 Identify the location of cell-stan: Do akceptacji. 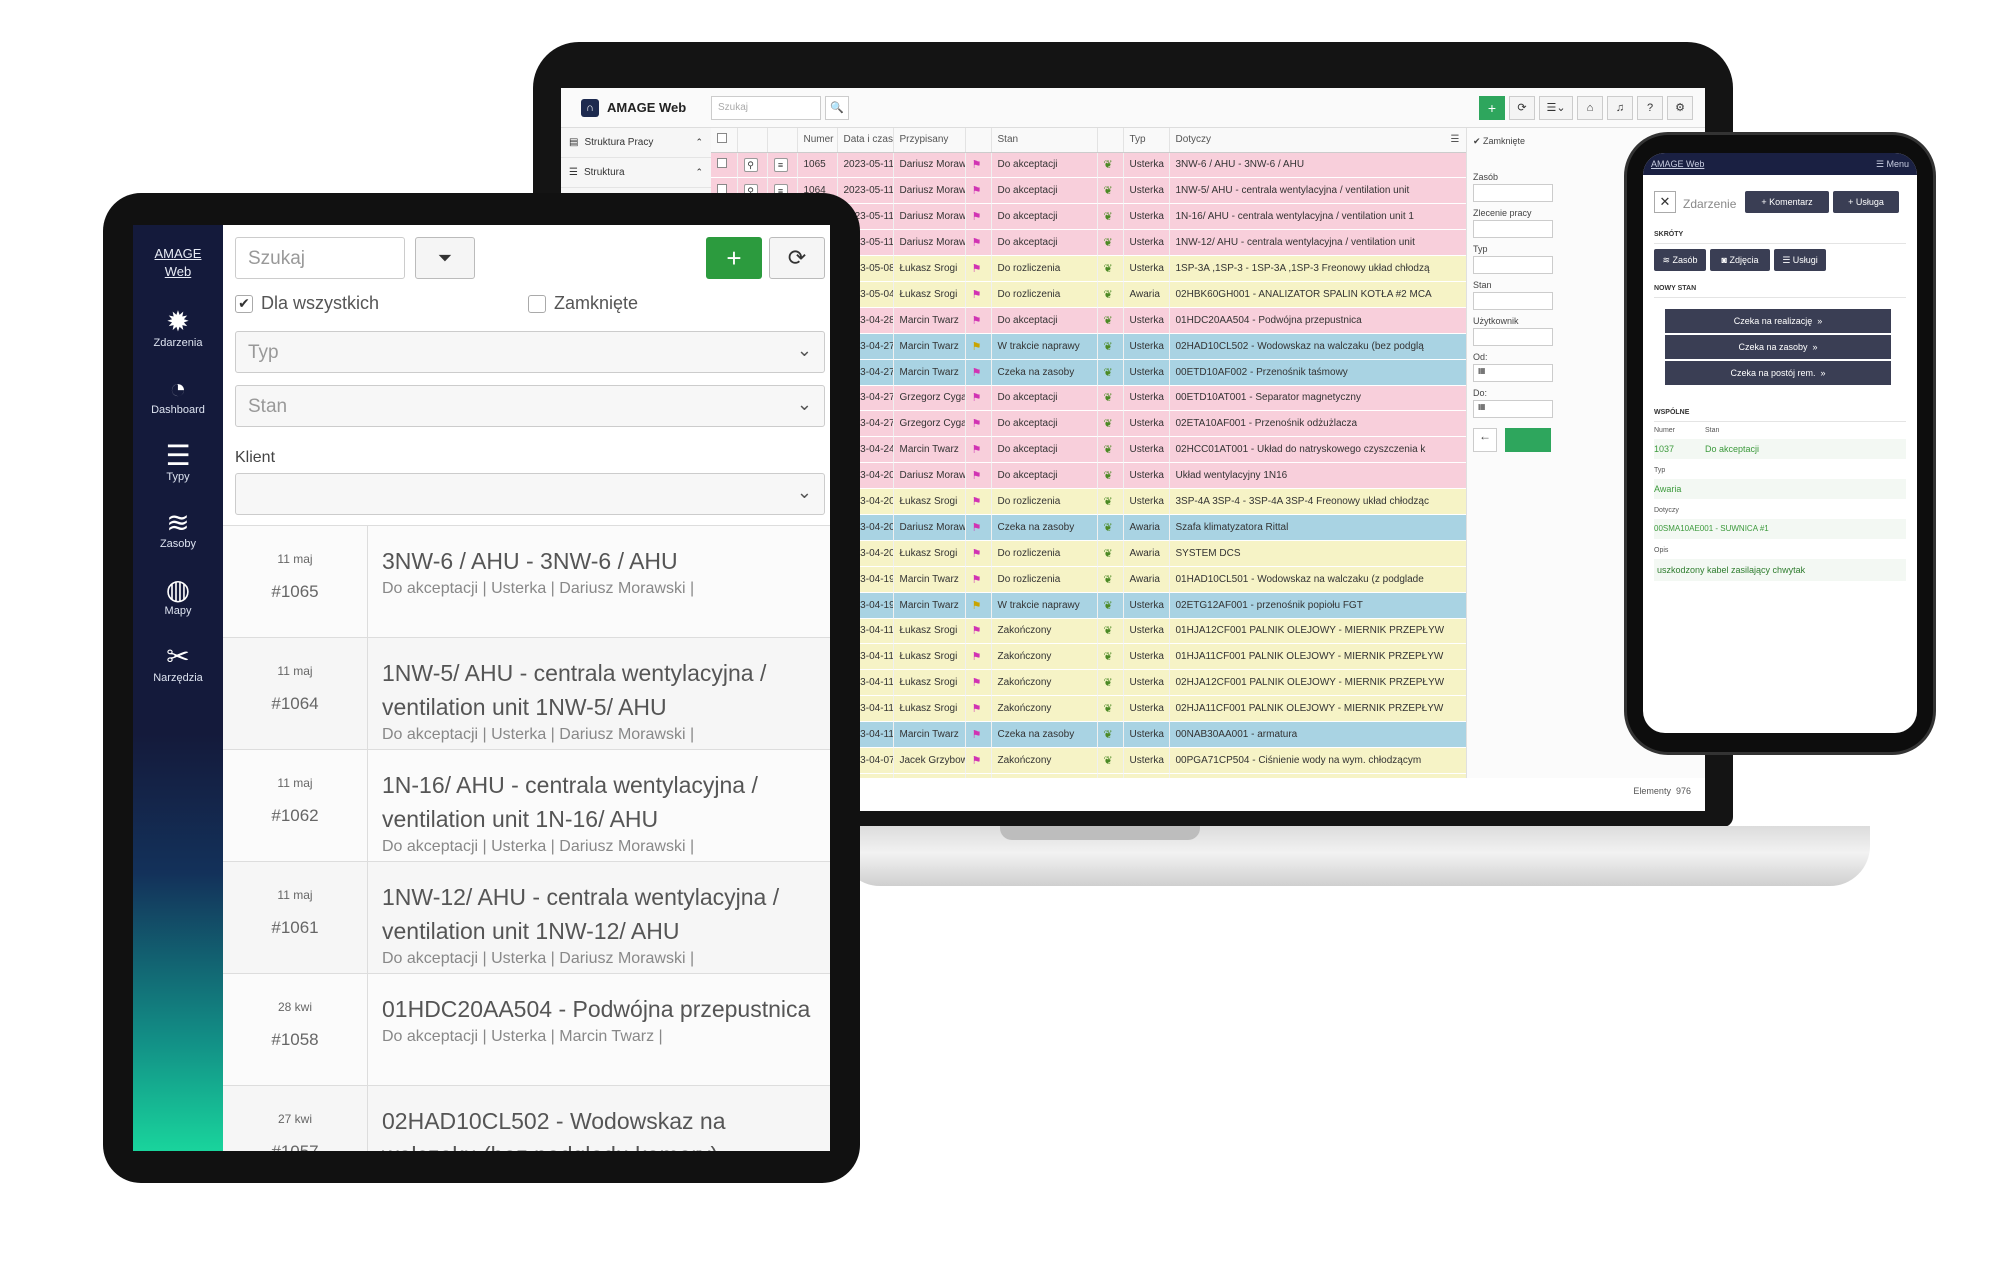
(1044, 217).